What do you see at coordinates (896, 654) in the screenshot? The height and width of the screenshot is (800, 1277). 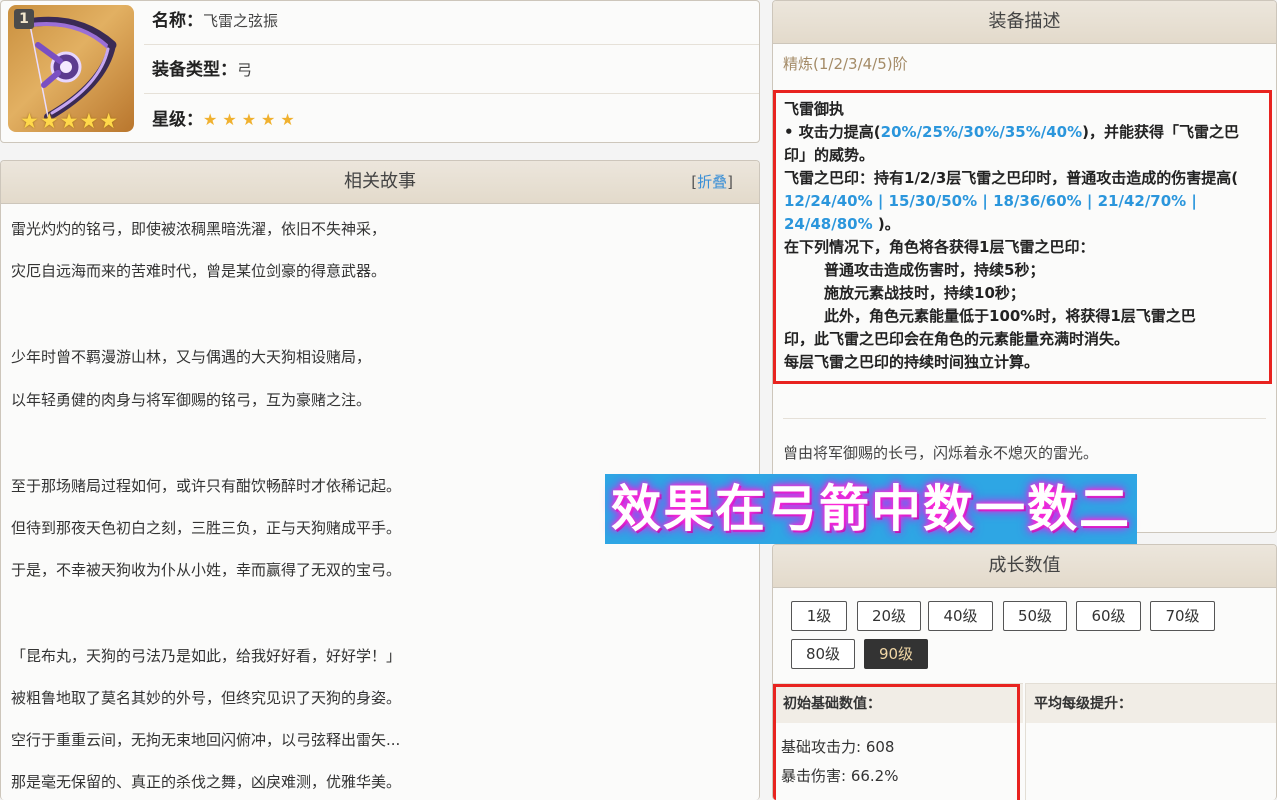 I see `level-button-90: 90级` at bounding box center [896, 654].